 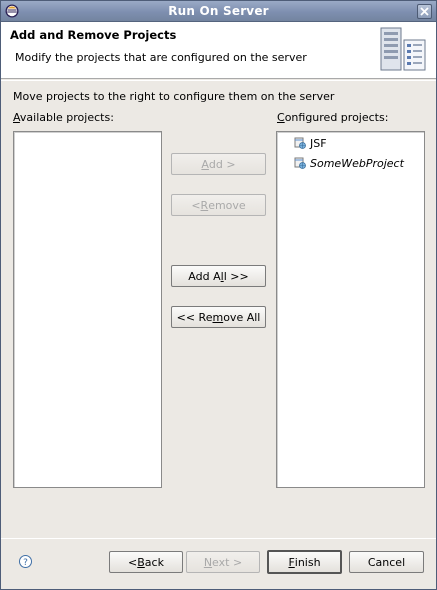 I want to click on title-bar: Run On Server, so click(x=218, y=11).